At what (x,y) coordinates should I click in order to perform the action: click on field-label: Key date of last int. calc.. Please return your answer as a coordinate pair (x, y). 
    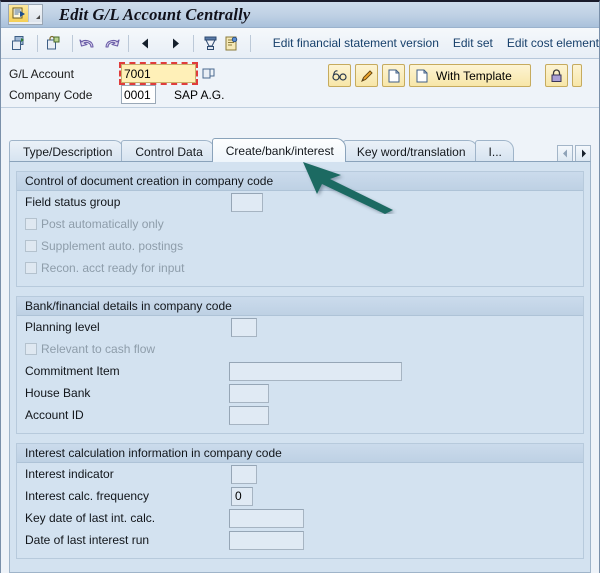
    Looking at the image, I should click on (90, 518).